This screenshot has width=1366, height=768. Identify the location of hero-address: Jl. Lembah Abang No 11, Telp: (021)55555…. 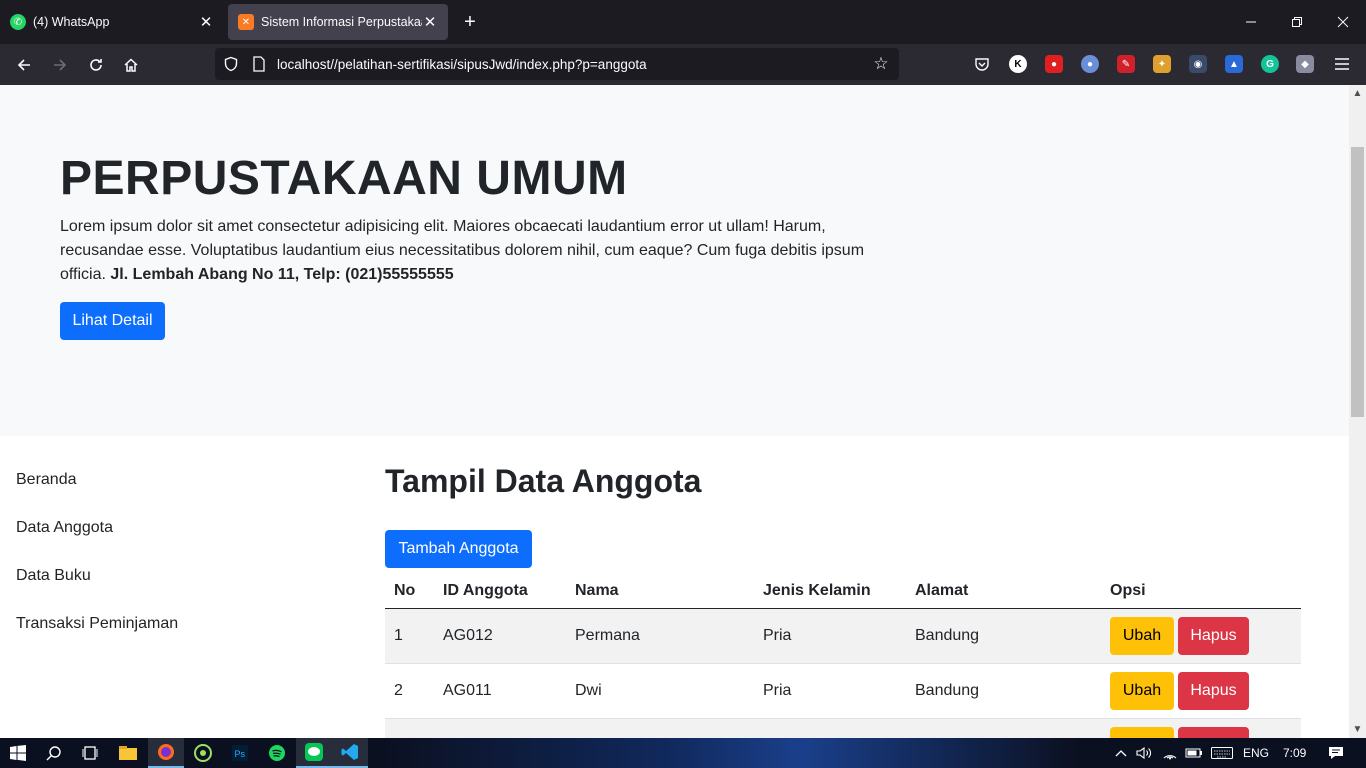
(282, 274).